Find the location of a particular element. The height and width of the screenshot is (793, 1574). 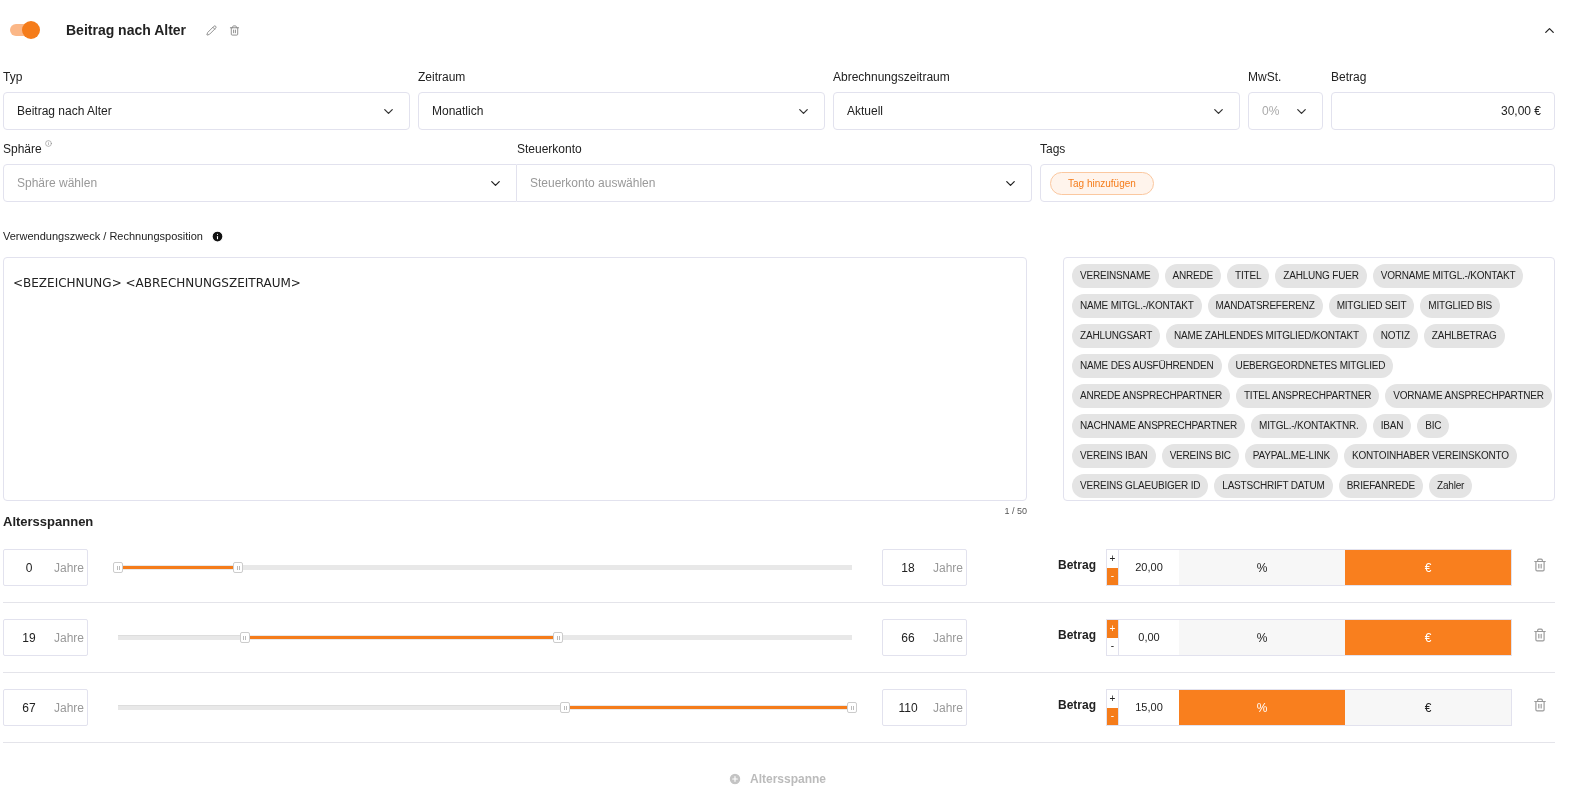

plus-icon is located at coordinates (735, 779).